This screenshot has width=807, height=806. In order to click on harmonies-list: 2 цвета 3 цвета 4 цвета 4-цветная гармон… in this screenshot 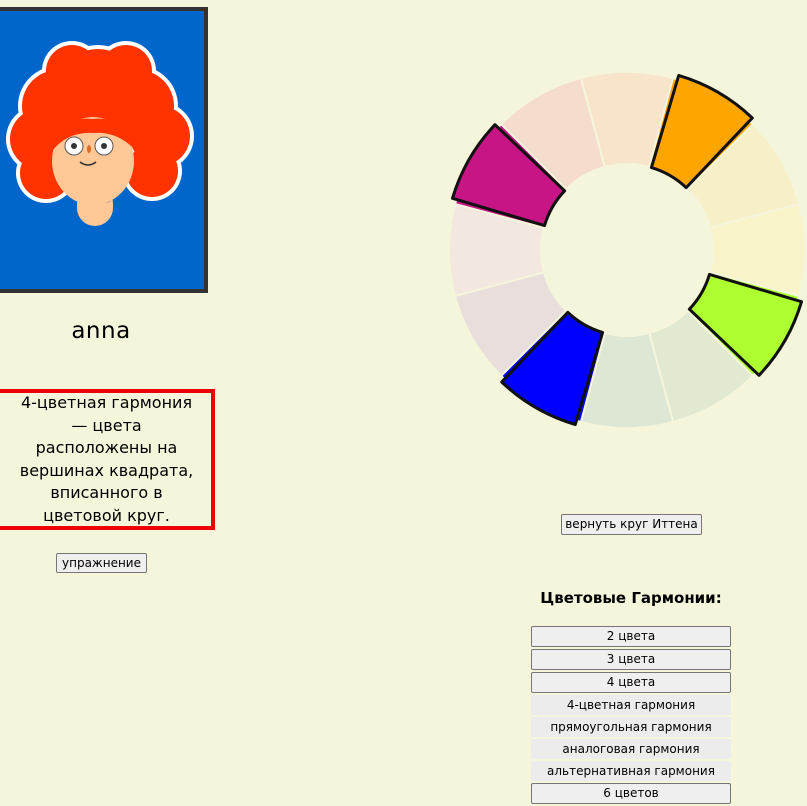, I will do `click(631, 716)`.